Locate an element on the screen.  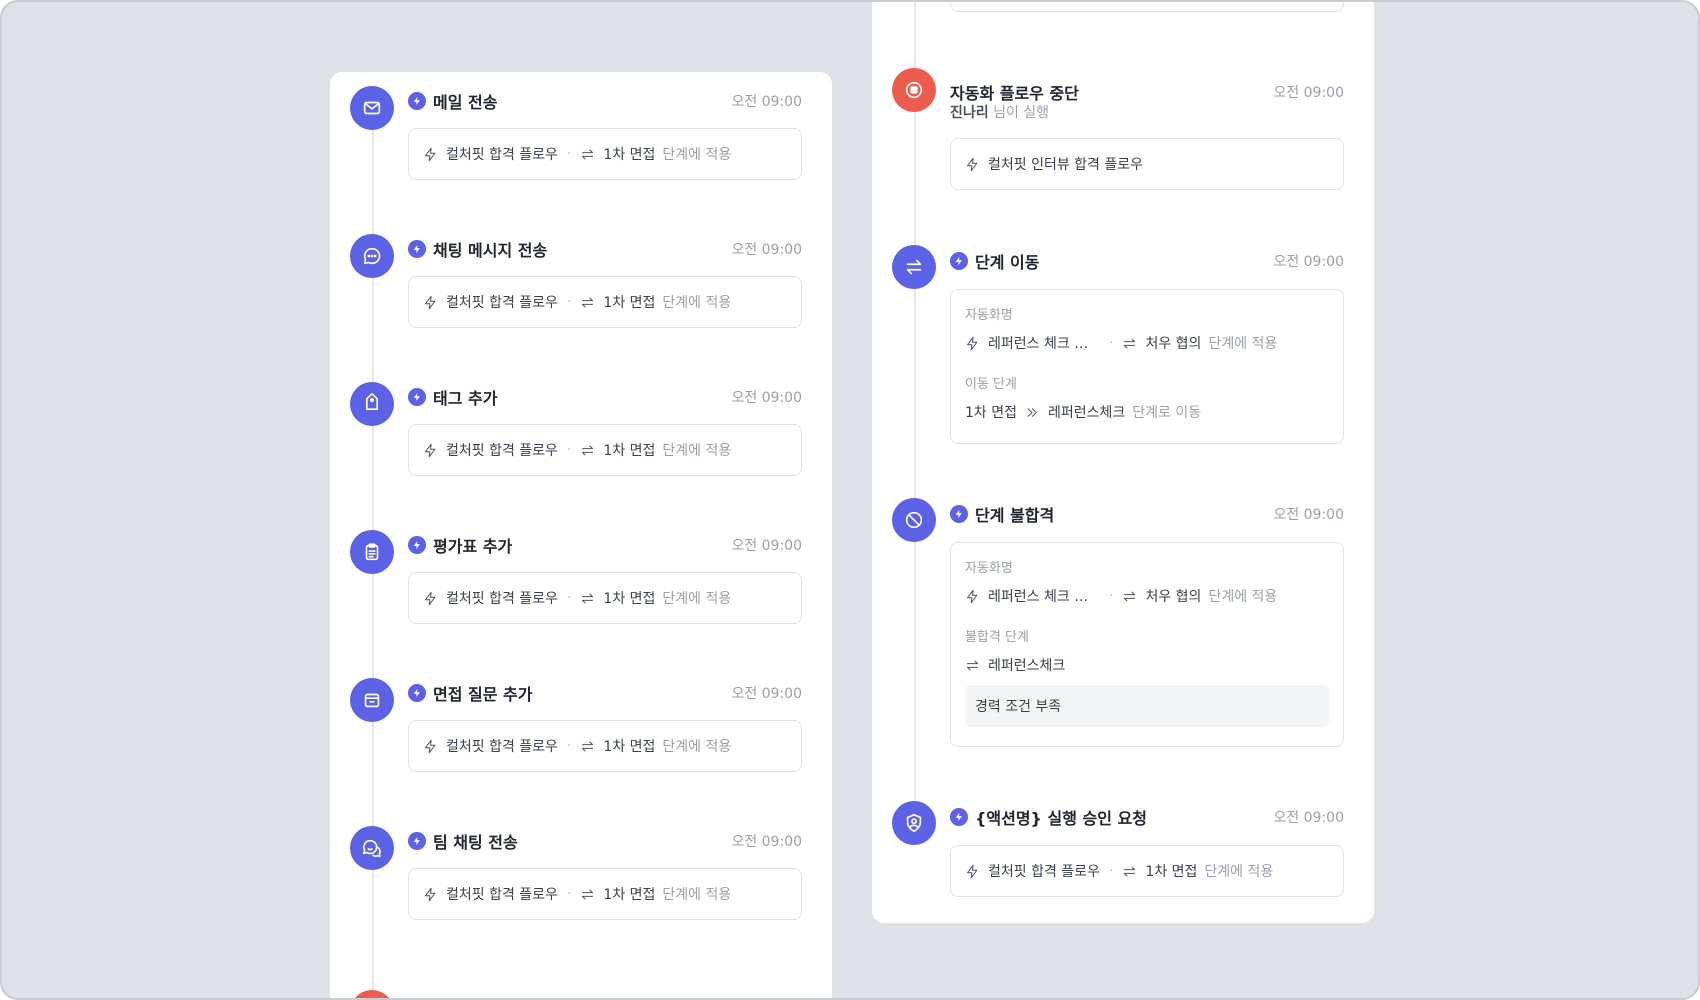
swap-icon is located at coordinates (914, 267).